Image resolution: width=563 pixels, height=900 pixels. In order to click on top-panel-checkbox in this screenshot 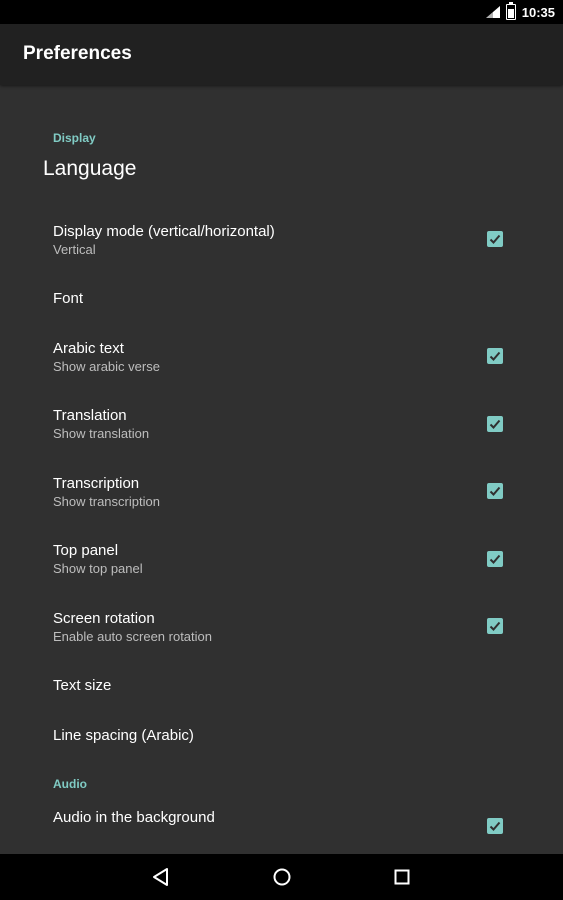, I will do `click(495, 559)`.